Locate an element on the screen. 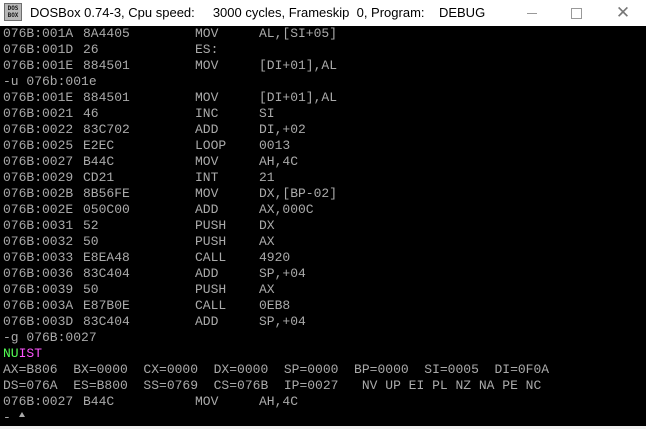  machine-code: E8EA48 is located at coordinates (106, 257).